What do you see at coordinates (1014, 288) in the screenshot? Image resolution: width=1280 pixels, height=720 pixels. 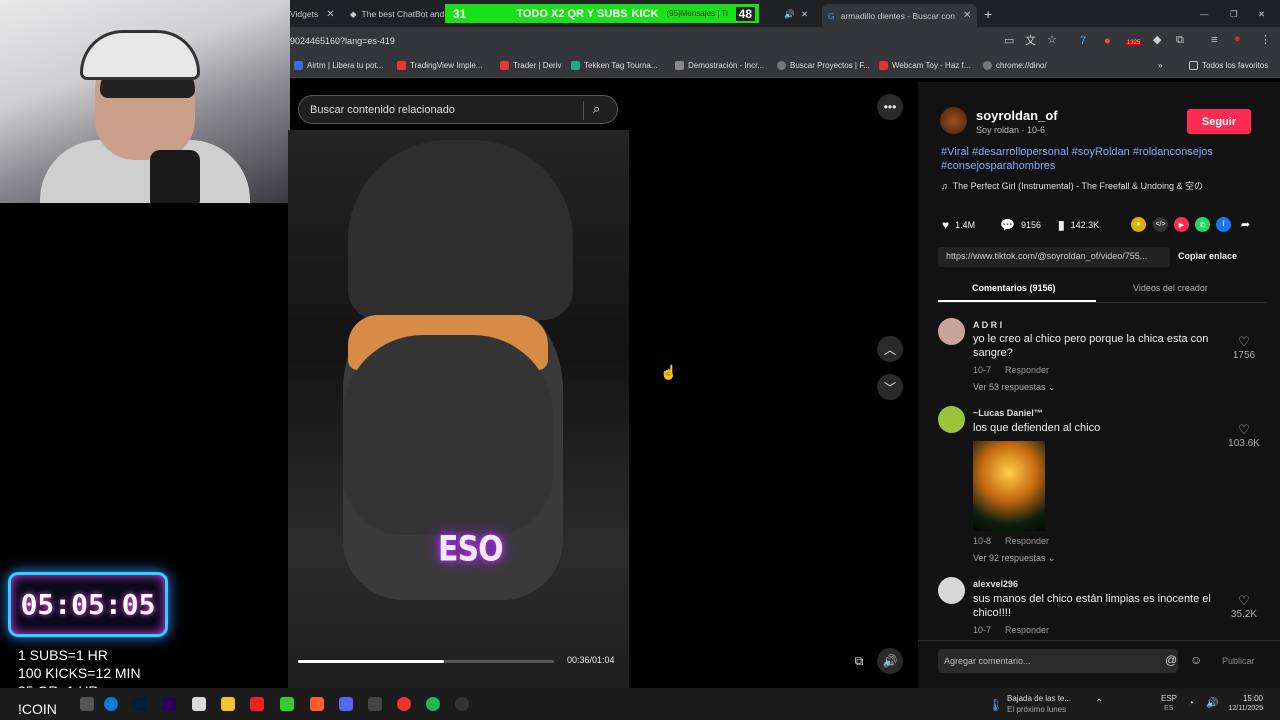 I see `tab-comments: Comentarios (9156)` at bounding box center [1014, 288].